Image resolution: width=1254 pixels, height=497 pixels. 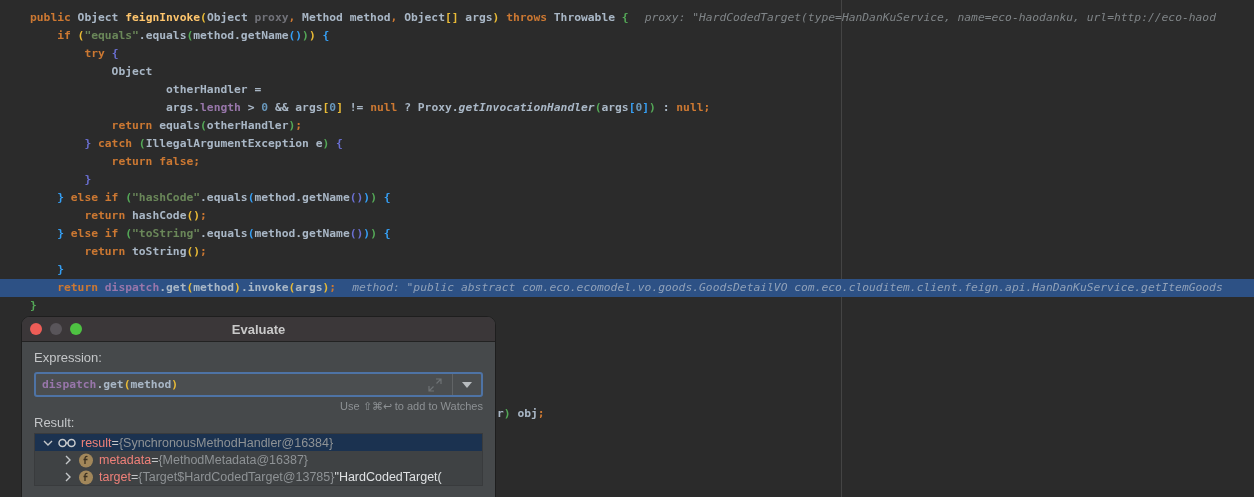 What do you see at coordinates (213, 90) in the screenshot?
I see `code-line: otherHandler =` at bounding box center [213, 90].